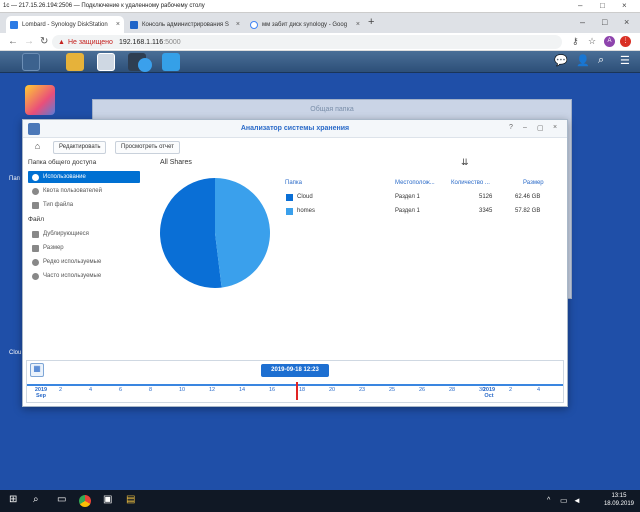  Describe the element at coordinates (540, 128) in the screenshot. I see `maximize-window-icon: ▢` at that location.